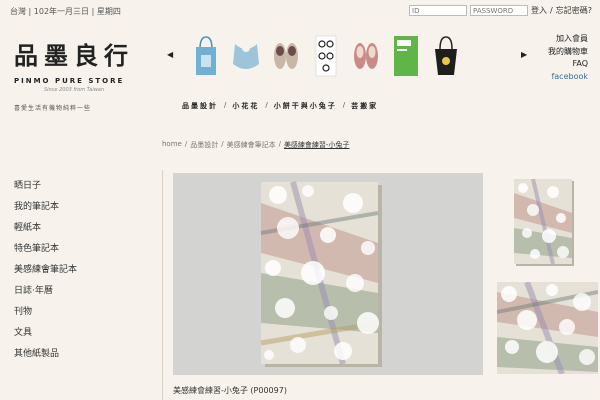  I want to click on breadcrumb-home: home, so click(172, 145).